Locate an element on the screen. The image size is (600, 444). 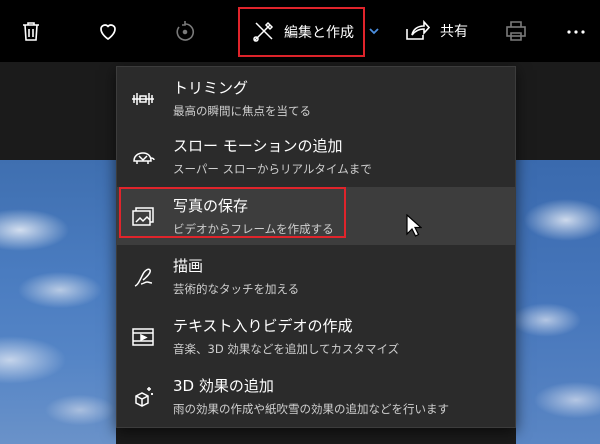
menu-item-3d-effects: 3D 効果の追加 雨の効果の作成や紙吹雪の効果の追加などを行います is located at coordinates (316, 396).